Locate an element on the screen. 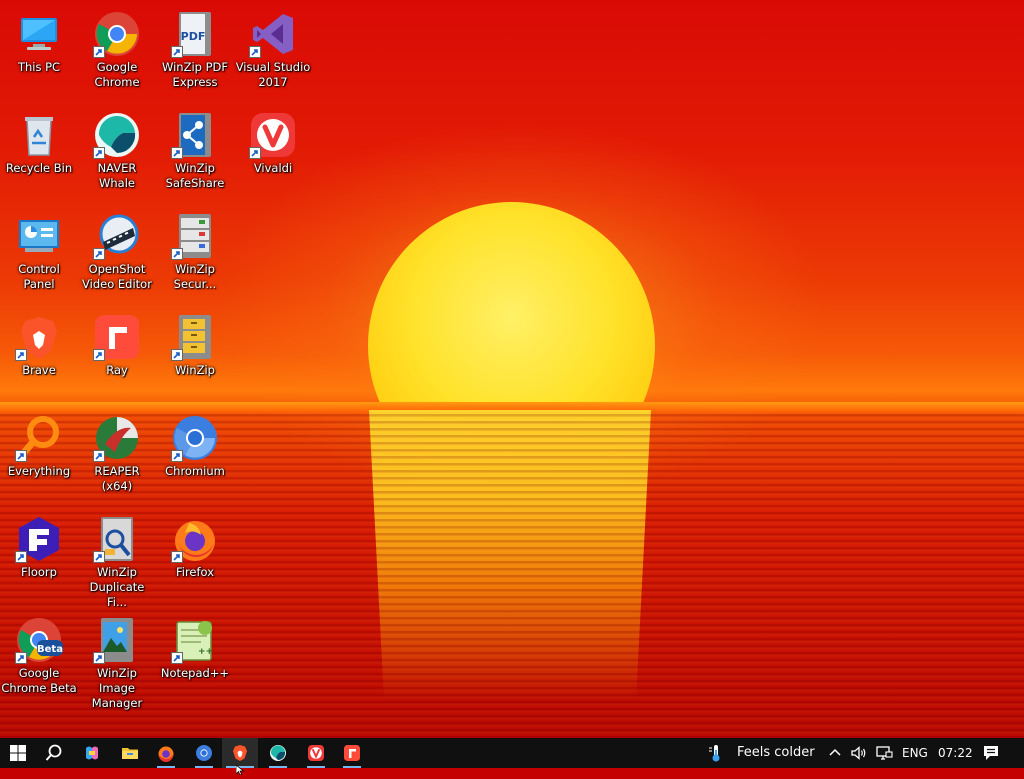 The image size is (1024, 779). desktop-icon-firefox: Firefox is located at coordinates (195, 557).